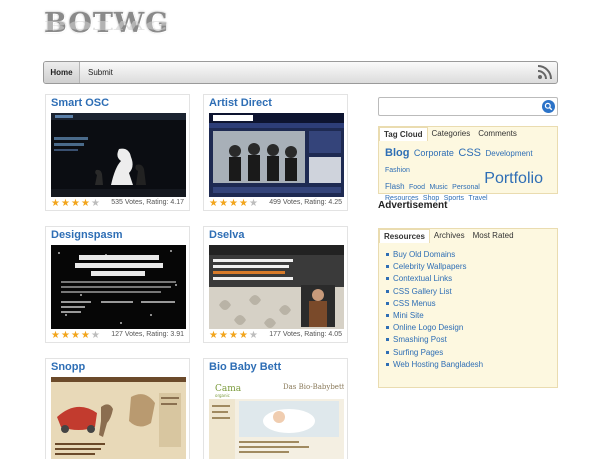  What do you see at coordinates (424, 254) in the screenshot?
I see `resource-label: Buy Old Domains` at bounding box center [424, 254].